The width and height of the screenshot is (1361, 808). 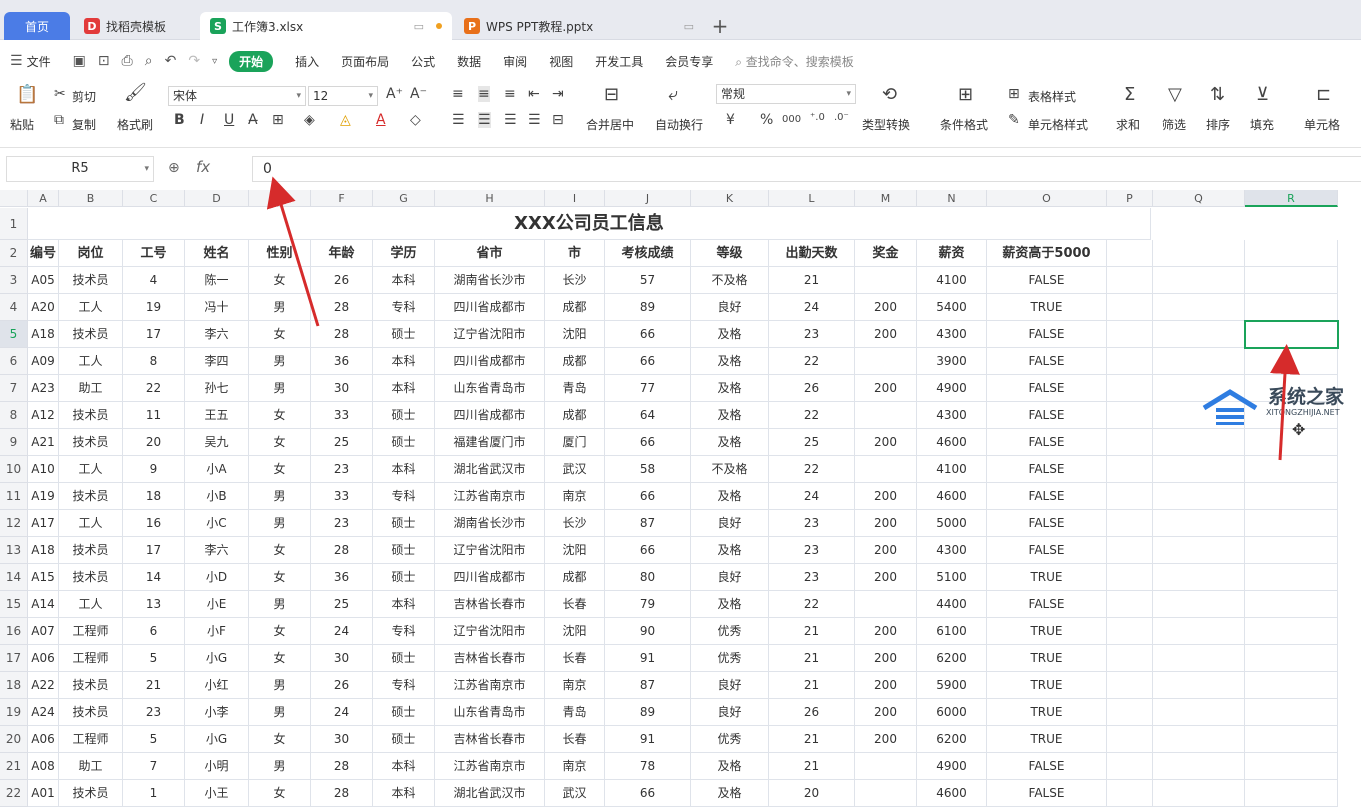 I want to click on table-cell: 21, so click(x=154, y=685).